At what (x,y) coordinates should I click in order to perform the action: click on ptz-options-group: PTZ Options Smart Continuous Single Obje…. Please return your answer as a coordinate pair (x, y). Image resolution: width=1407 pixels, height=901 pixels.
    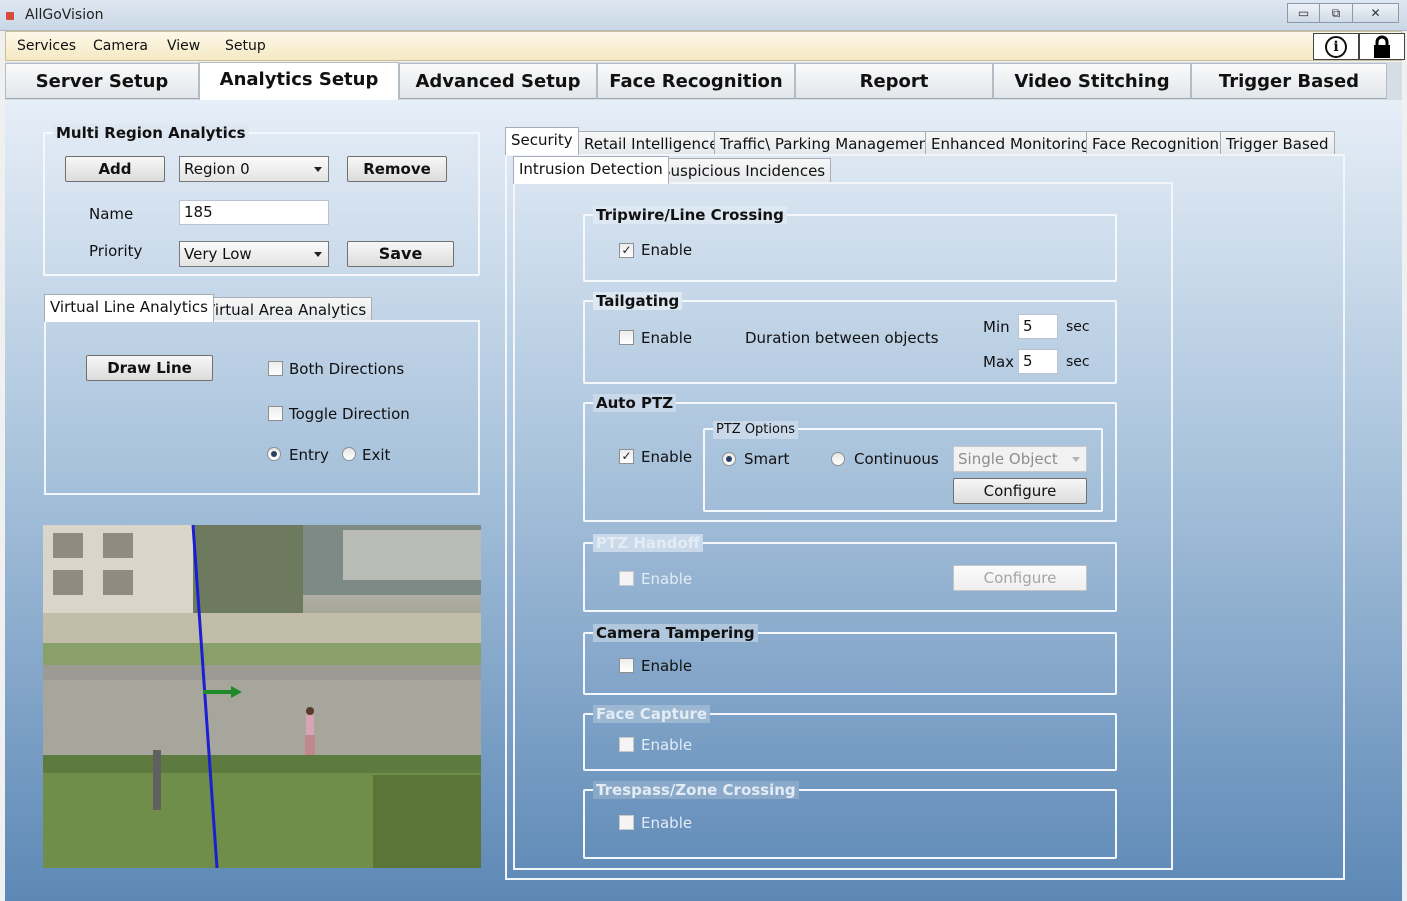
    Looking at the image, I should click on (903, 466).